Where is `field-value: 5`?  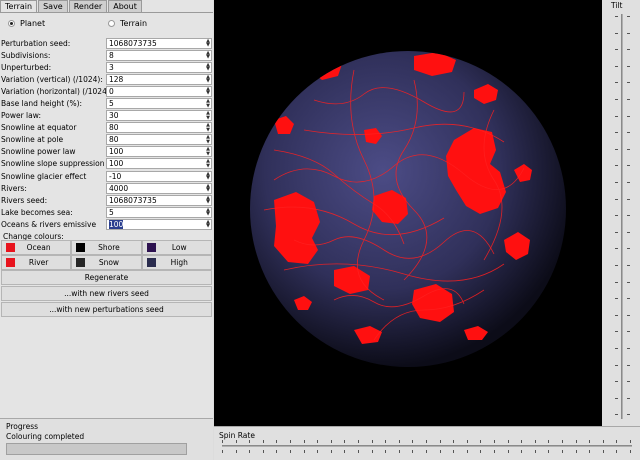
field-value: 5 is located at coordinates (111, 104).